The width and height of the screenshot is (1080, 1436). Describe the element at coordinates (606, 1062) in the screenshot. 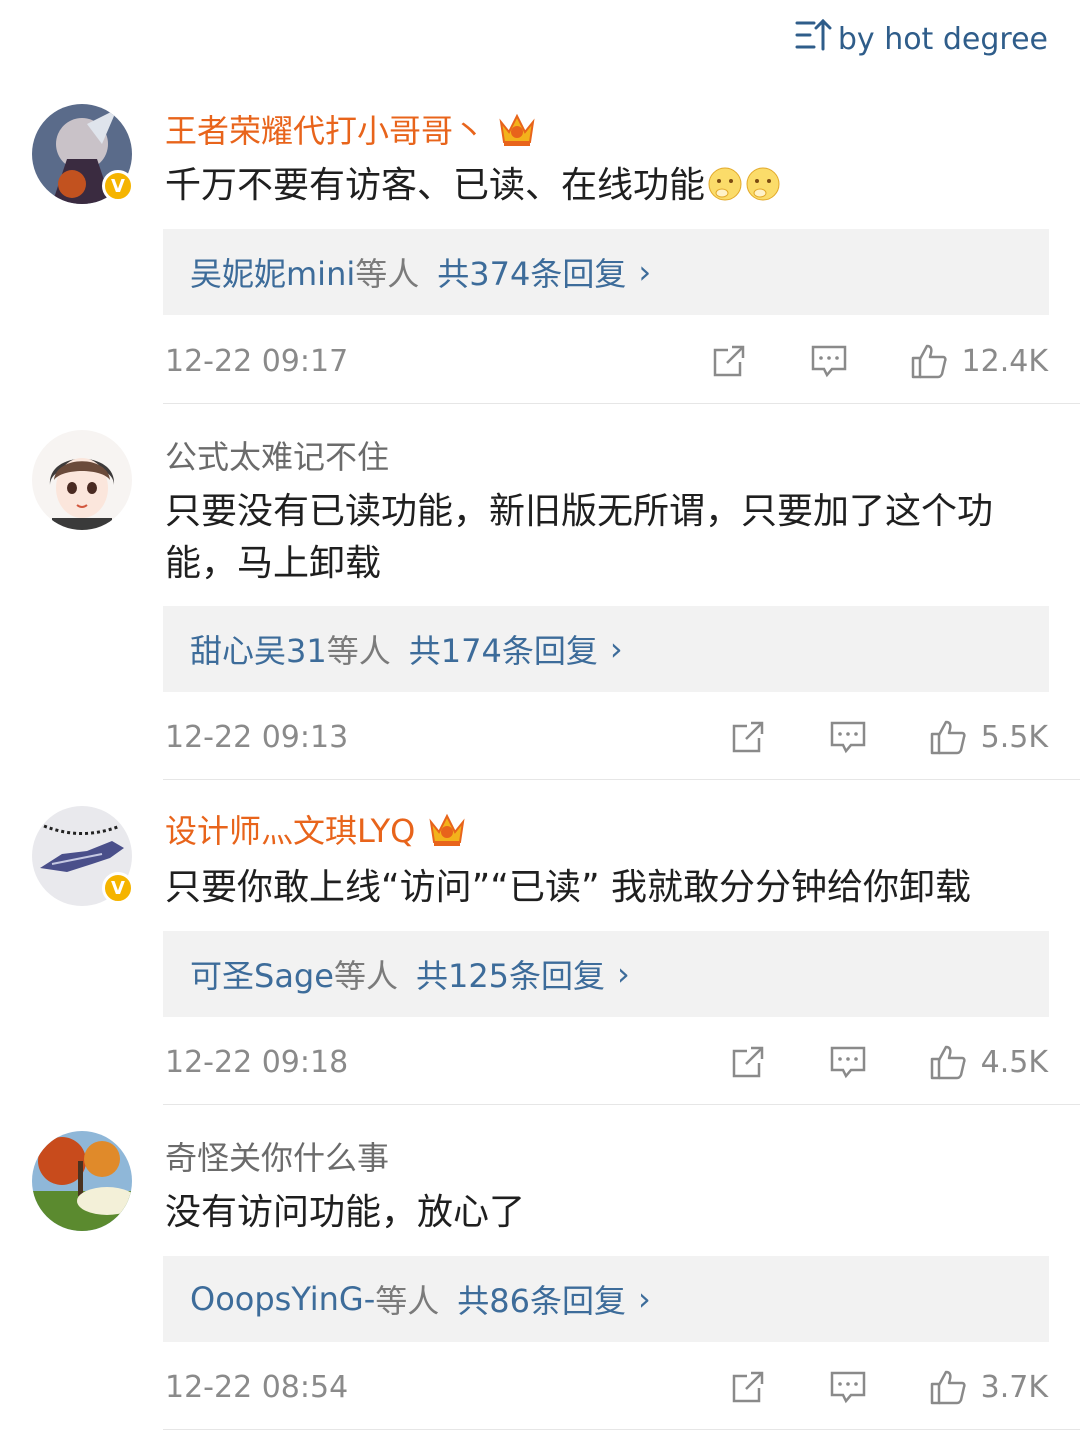

I see `comment-meta: 12-22 09:18 4.5K` at that location.